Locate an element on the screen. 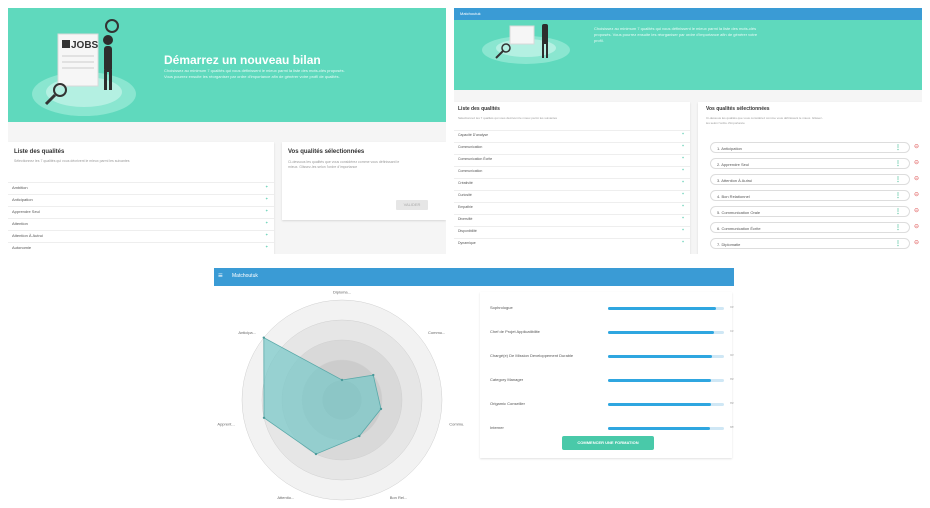 This screenshot has height=508, width=930. list-item: Attention + is located at coordinates (141, 224).